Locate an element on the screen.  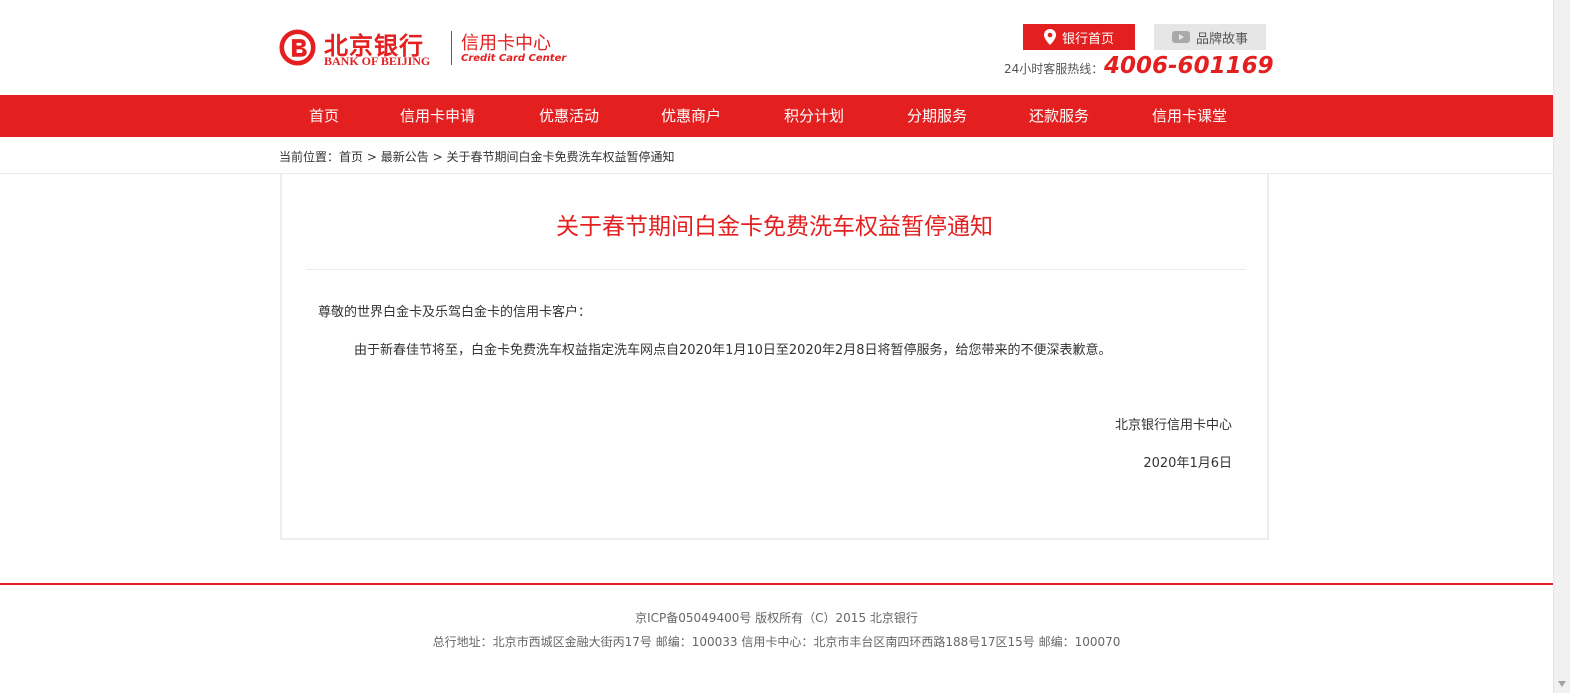
nav-item-repayment: 还款服务 is located at coordinates (1059, 116).